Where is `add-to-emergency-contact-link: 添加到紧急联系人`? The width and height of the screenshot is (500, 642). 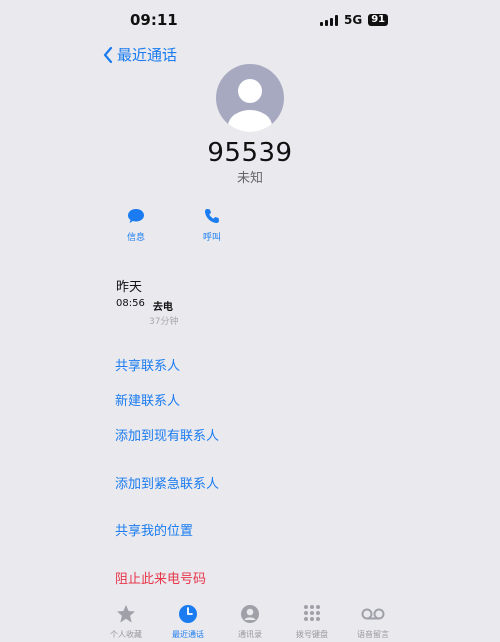 add-to-emergency-contact-link: 添加到紧急联系人 is located at coordinates (167, 482).